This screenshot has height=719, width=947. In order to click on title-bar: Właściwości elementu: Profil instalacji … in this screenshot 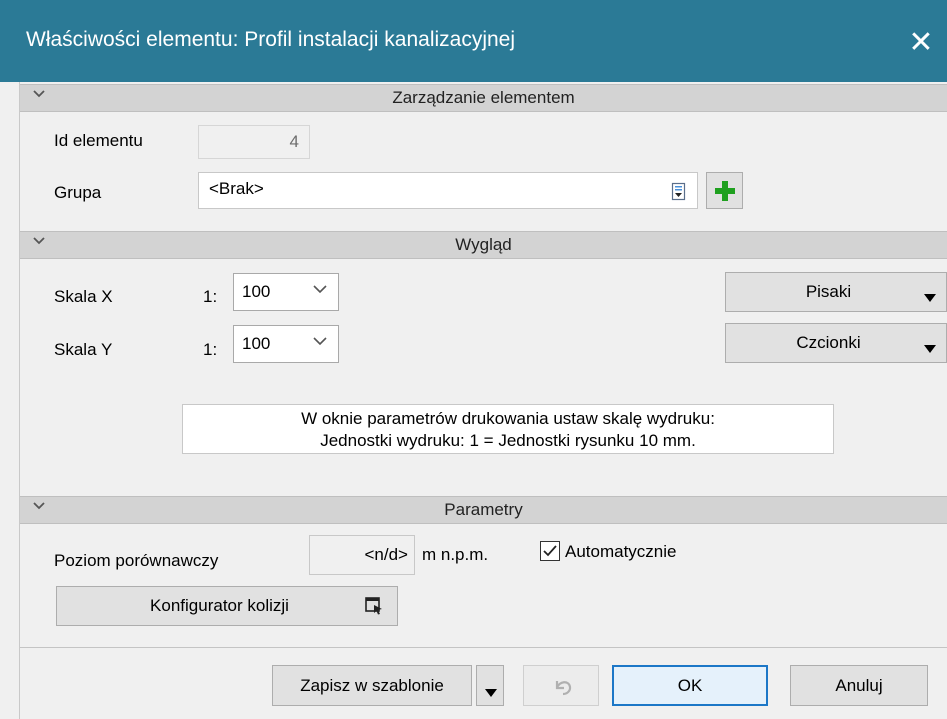, I will do `click(473, 41)`.